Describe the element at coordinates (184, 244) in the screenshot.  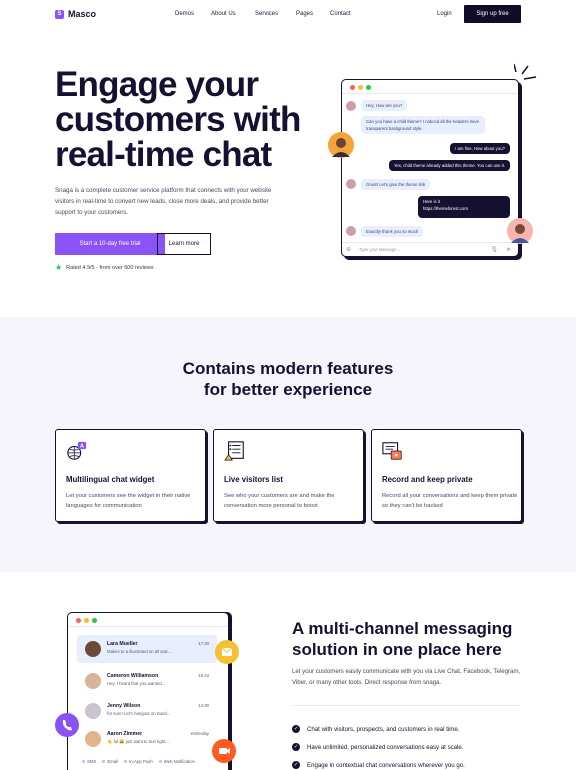
I see `learn-more-button: Learn more` at that location.